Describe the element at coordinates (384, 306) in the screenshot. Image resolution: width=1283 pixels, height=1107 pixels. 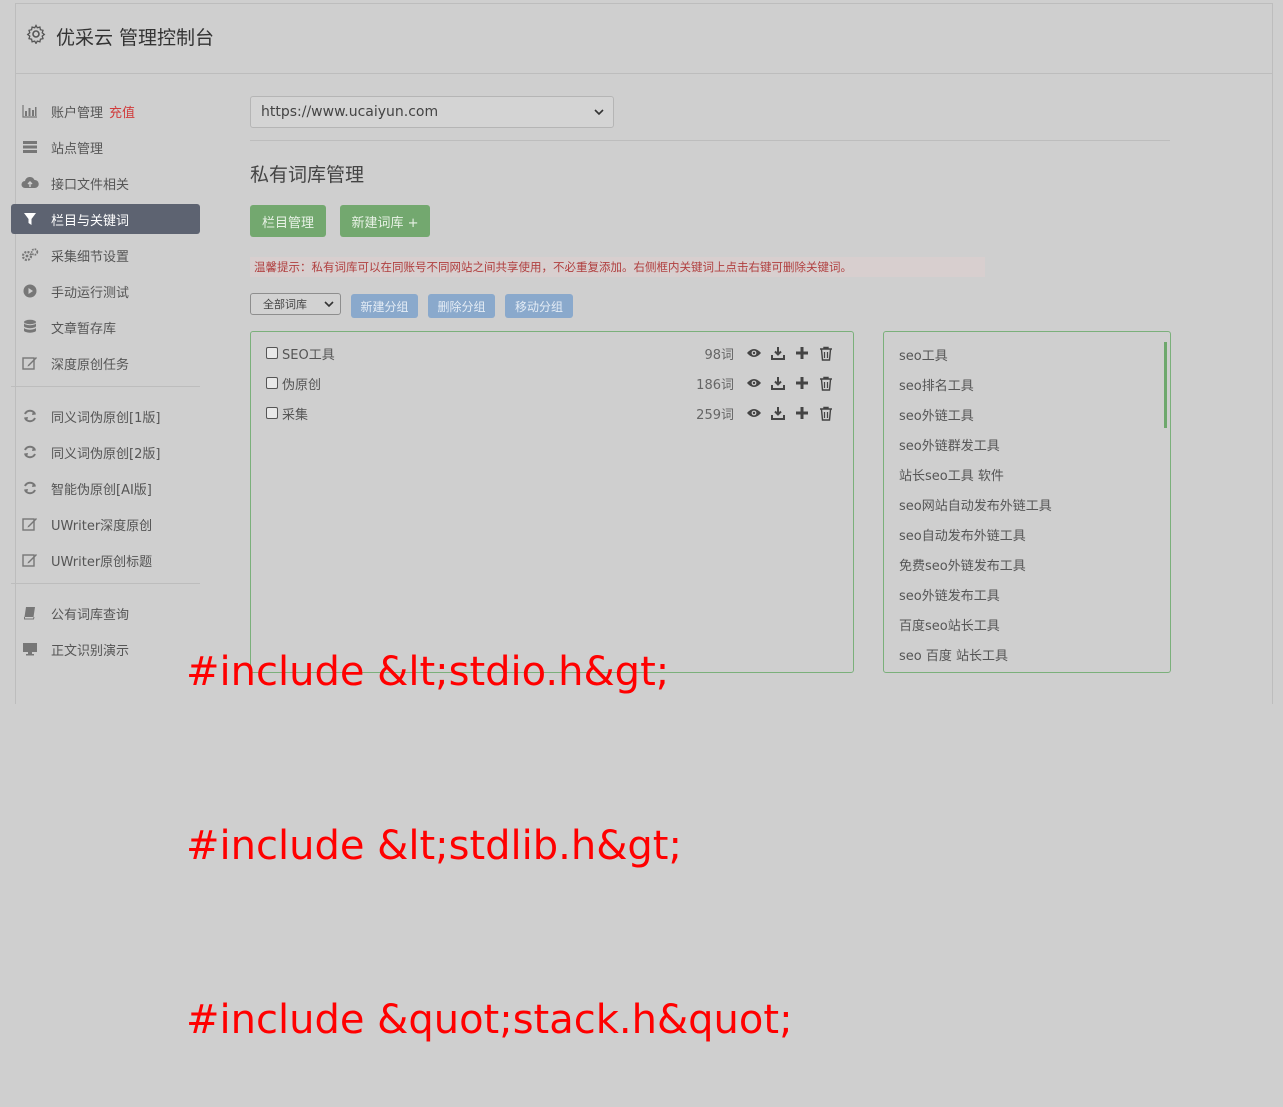
I see `new-group-button: 新建分组` at that location.